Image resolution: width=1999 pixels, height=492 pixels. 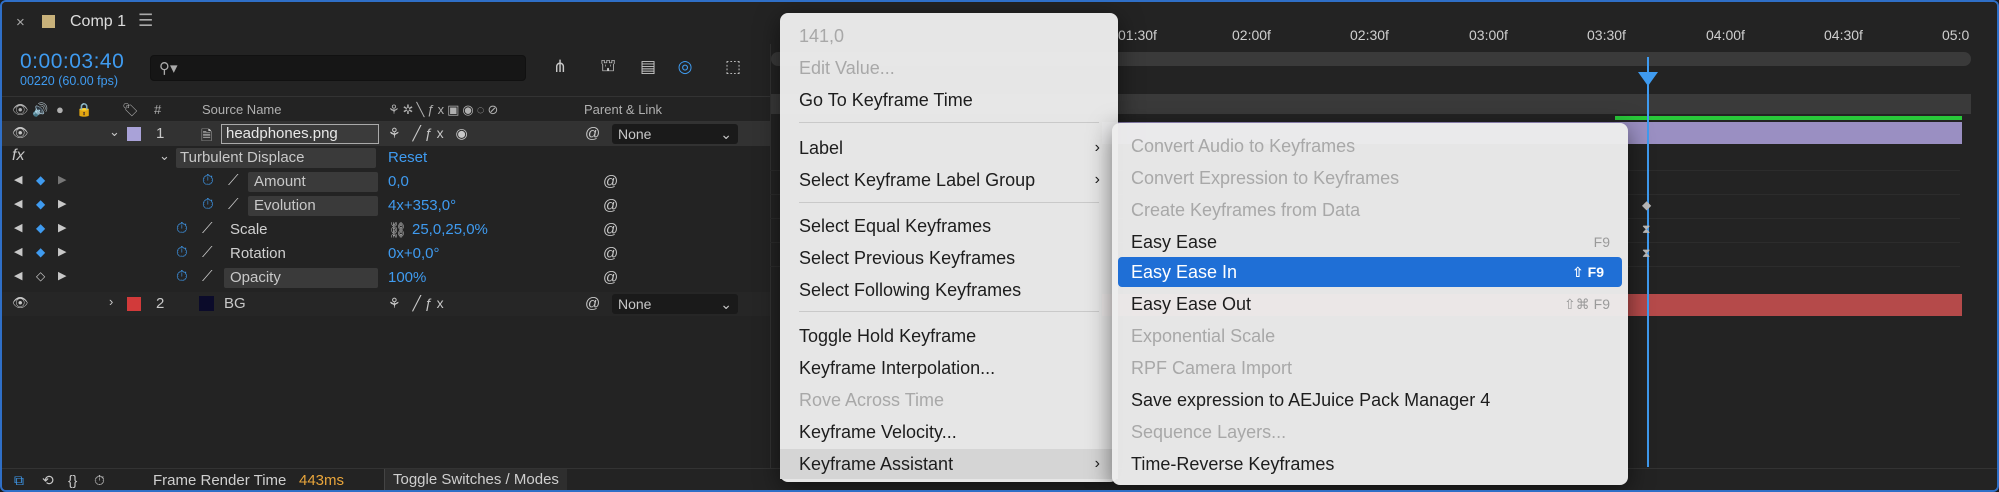 What do you see at coordinates (386, 254) in the screenshot?
I see `property-row-rotation: ◀ ◆ ▶ ⏱ ⟋ Rotation 0x+0,0° @` at bounding box center [386, 254].